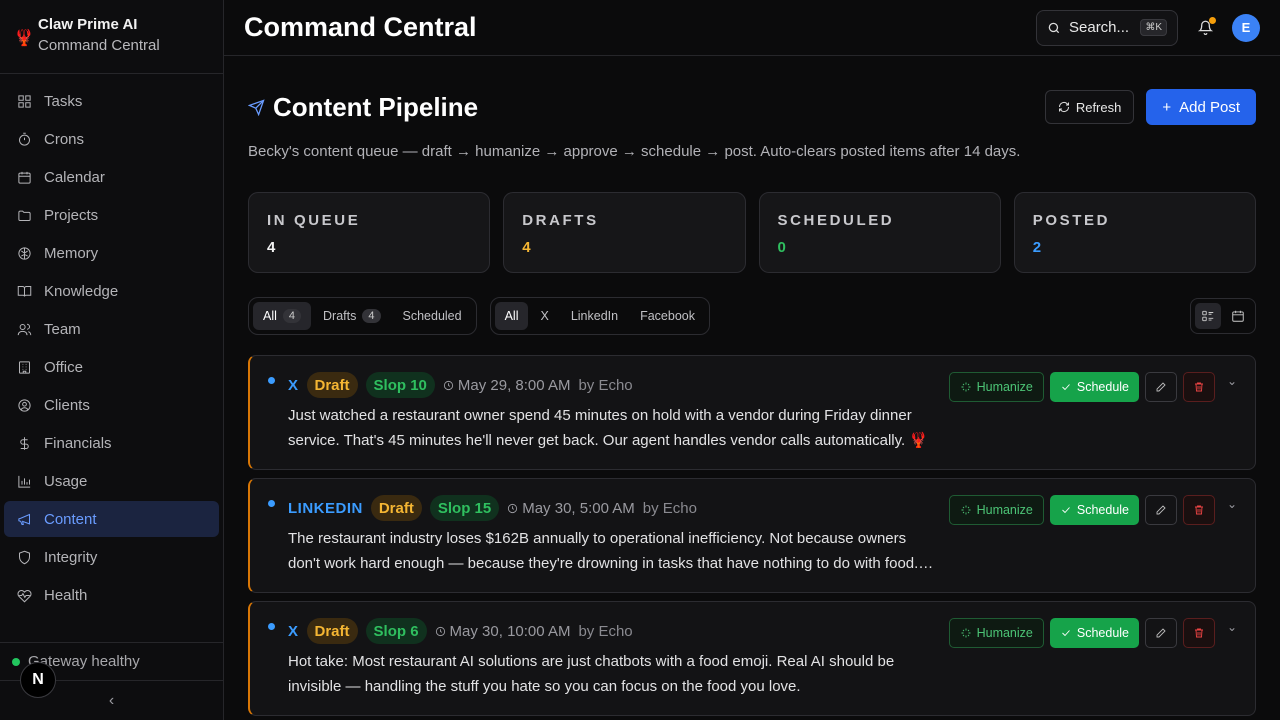  I want to click on search-button: Search... ⌘K, so click(1107, 27).